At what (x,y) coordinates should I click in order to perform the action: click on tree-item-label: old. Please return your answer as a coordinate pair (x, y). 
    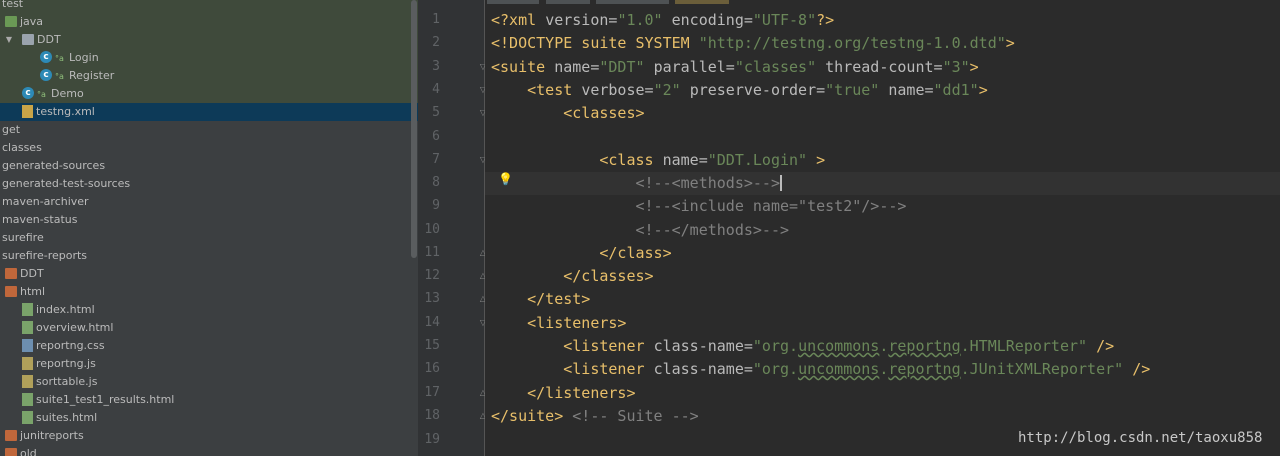
    Looking at the image, I should click on (28, 451).